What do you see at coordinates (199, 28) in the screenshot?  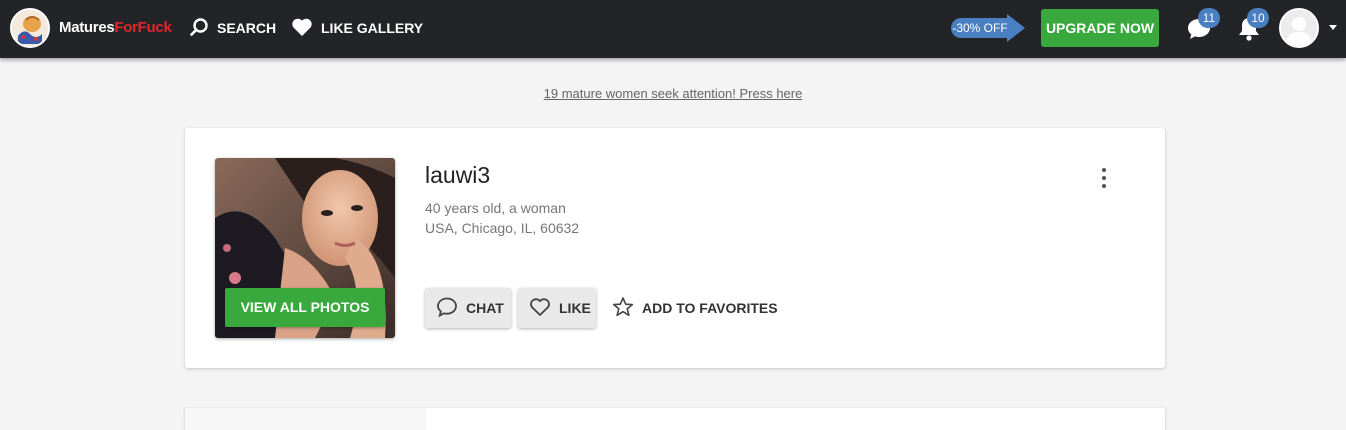 I see `search-icon` at bounding box center [199, 28].